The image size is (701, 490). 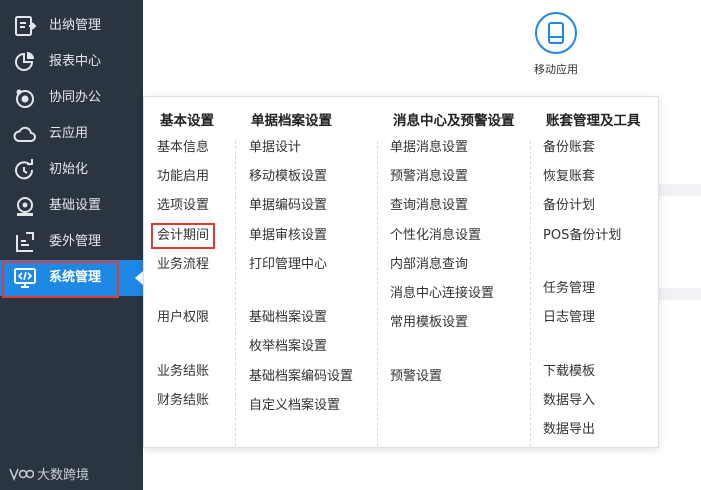 What do you see at coordinates (187, 121) in the screenshot?
I see `menu-column-title: 基本设置` at bounding box center [187, 121].